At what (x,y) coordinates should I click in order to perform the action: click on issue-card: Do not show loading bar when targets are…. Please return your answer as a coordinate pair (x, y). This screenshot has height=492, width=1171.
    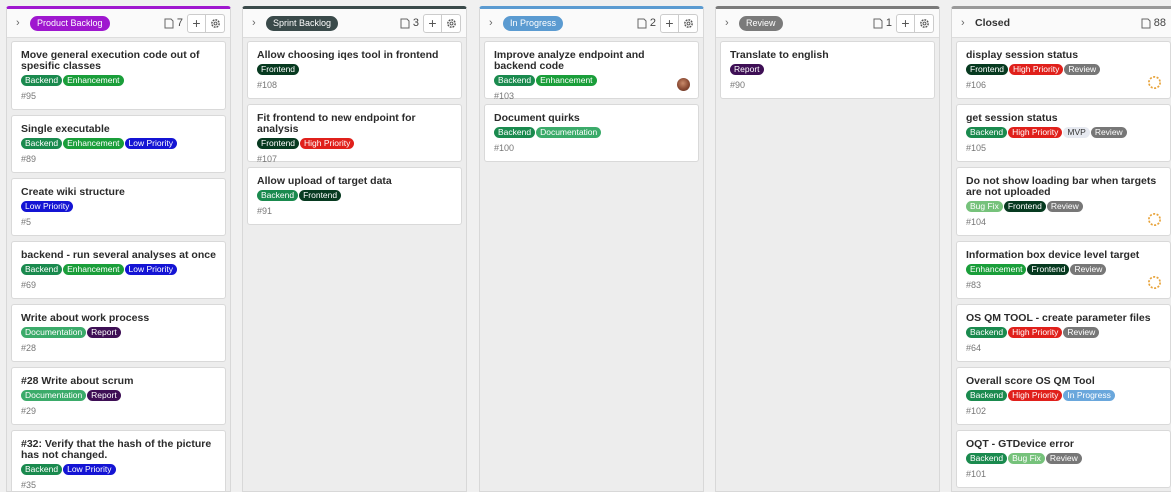
    Looking at the image, I should click on (1063, 201).